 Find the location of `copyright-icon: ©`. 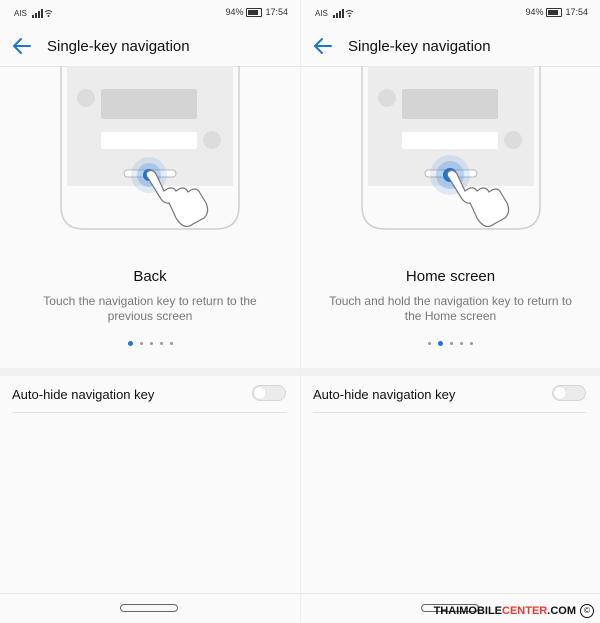

copyright-icon: © is located at coordinates (587, 611).